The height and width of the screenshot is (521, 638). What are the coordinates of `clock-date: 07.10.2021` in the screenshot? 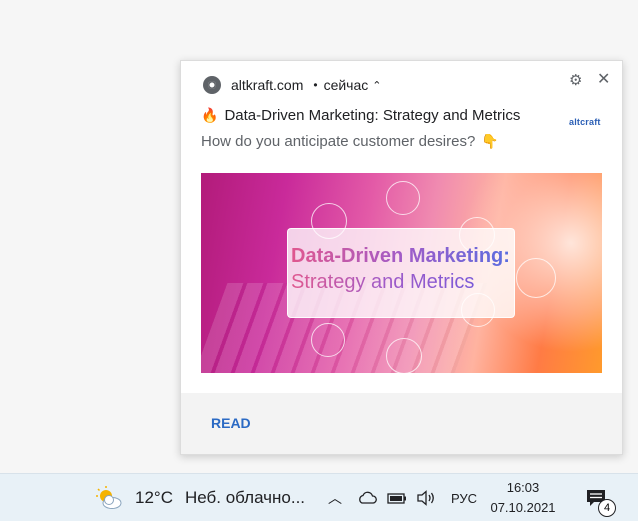 It's located at (523, 507).